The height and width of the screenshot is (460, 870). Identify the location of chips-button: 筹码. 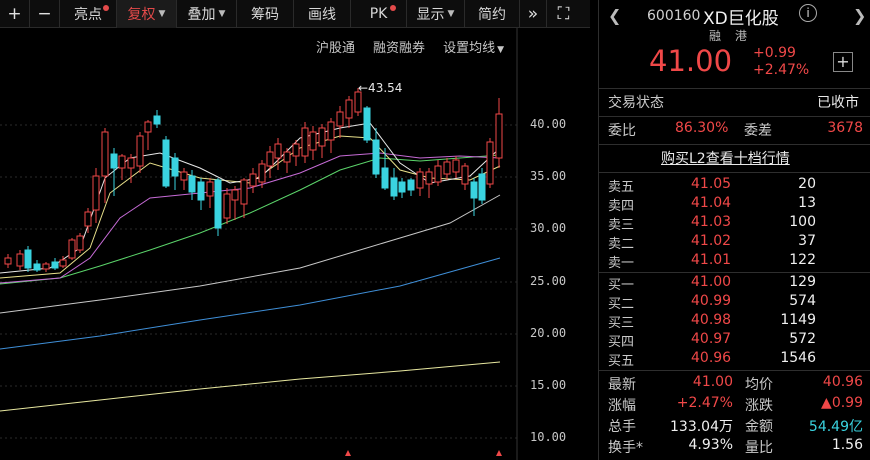
(265, 14).